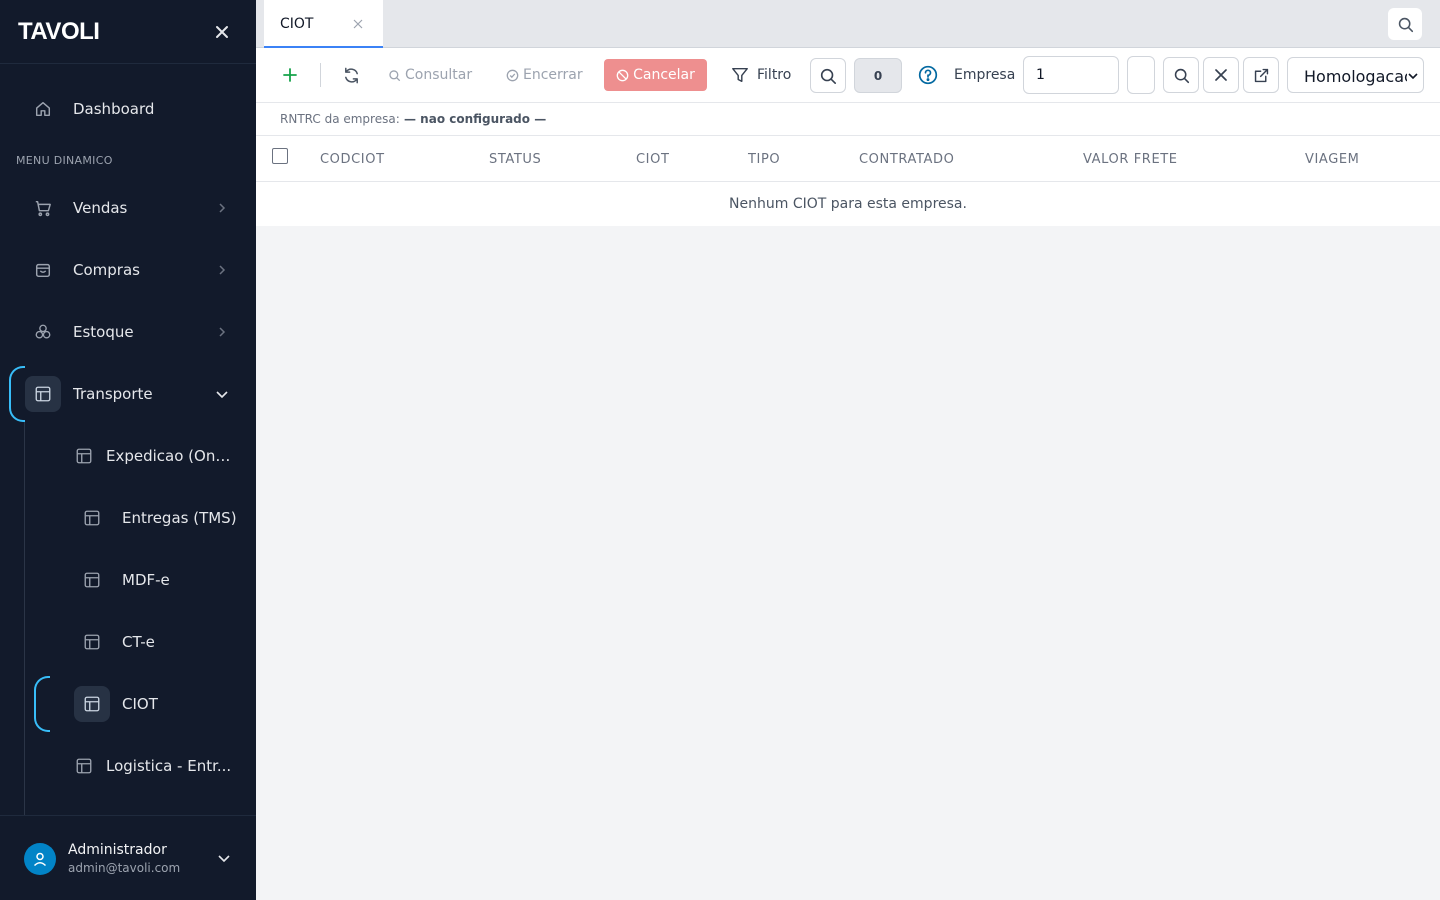  Describe the element at coordinates (43, 208) in the screenshot. I see `cart-icon` at that location.